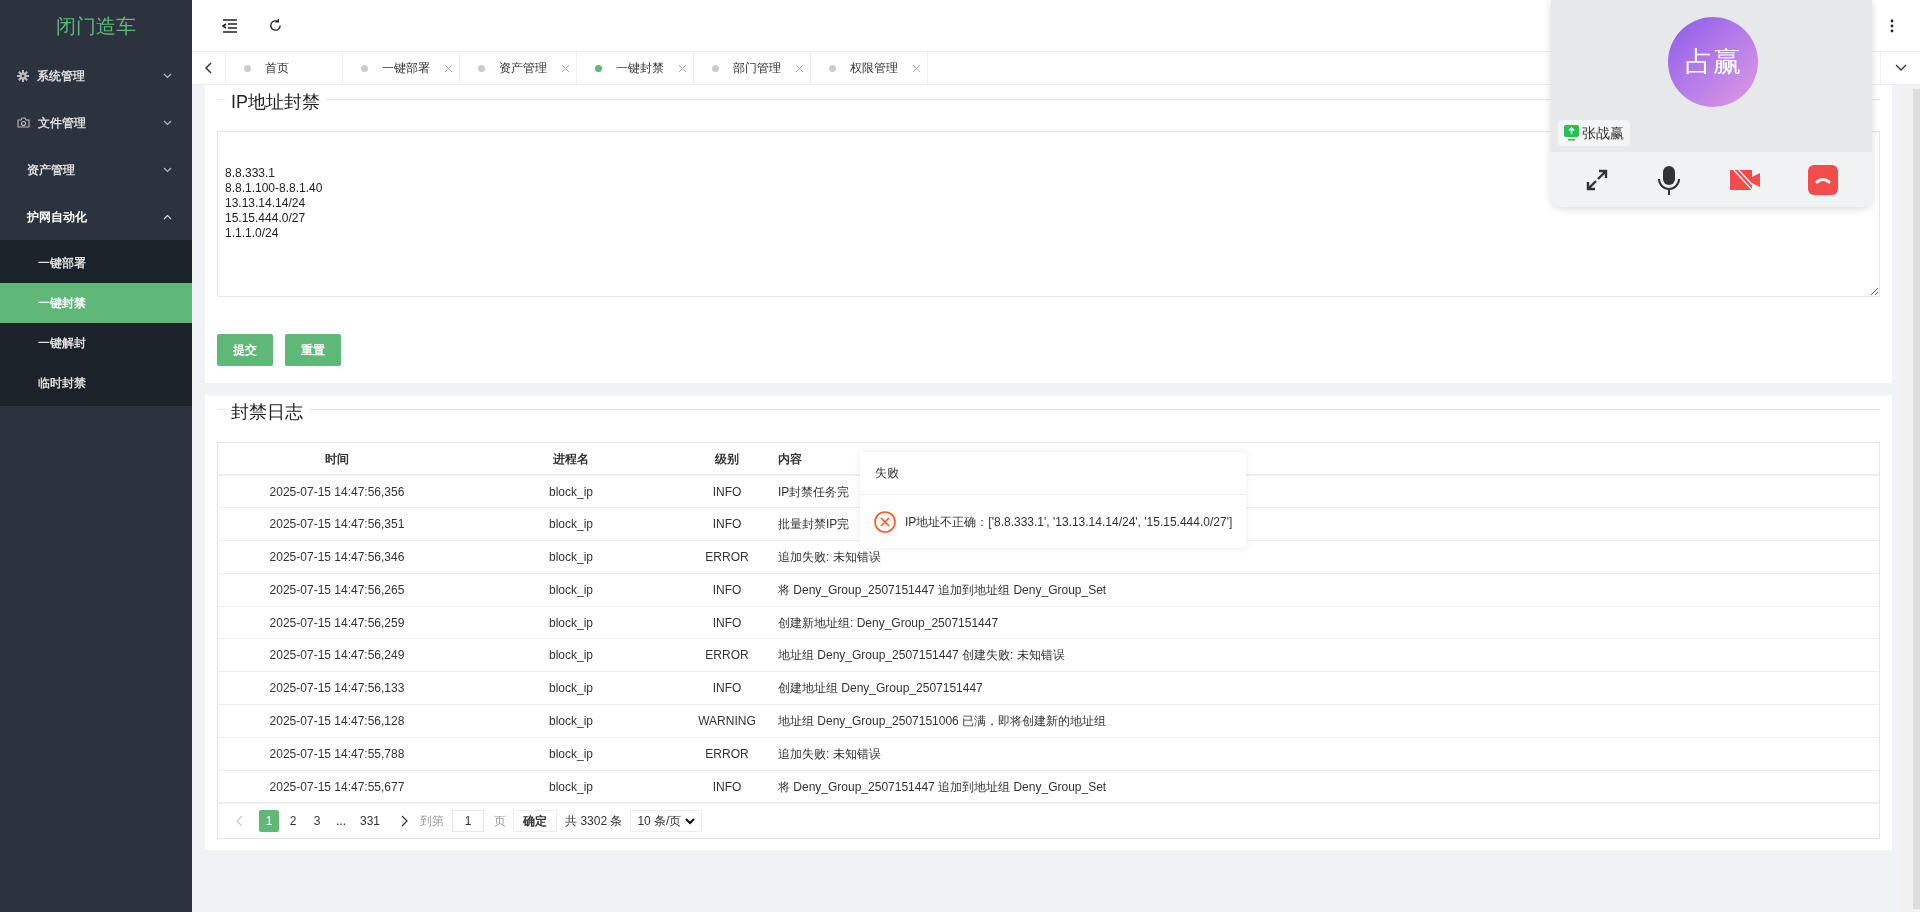 This screenshot has width=1920, height=912. What do you see at coordinates (1571, 133) in the screenshot?
I see `screen-share-icon` at bounding box center [1571, 133].